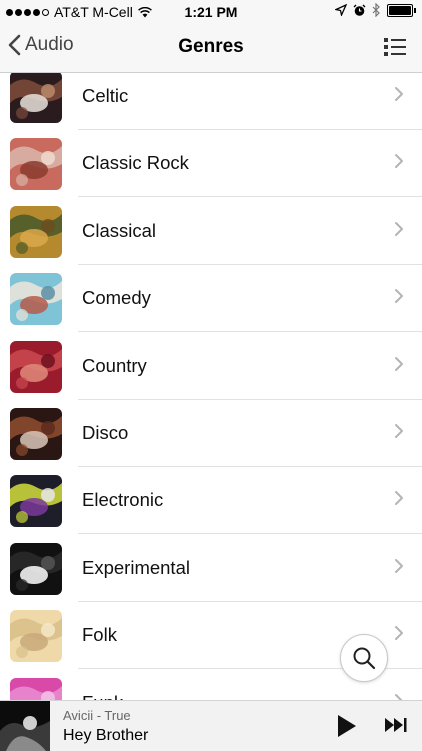  What do you see at coordinates (123, 500) in the screenshot?
I see `genre-label: Electronic` at bounding box center [123, 500].